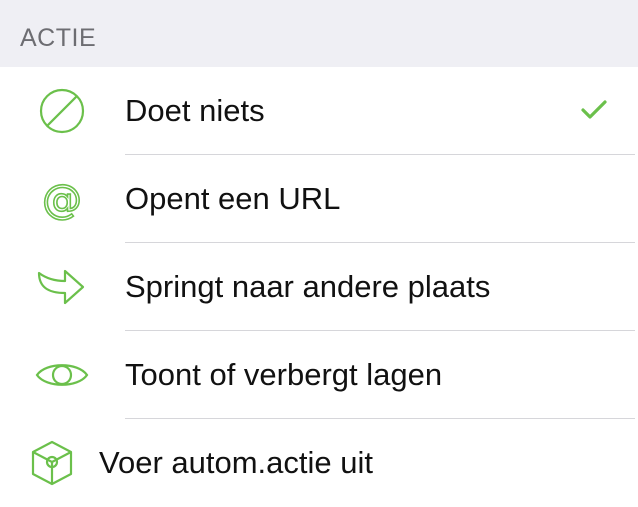 This screenshot has height=507, width=638. Describe the element at coordinates (195, 110) in the screenshot. I see `option-label: Doet niets` at that location.